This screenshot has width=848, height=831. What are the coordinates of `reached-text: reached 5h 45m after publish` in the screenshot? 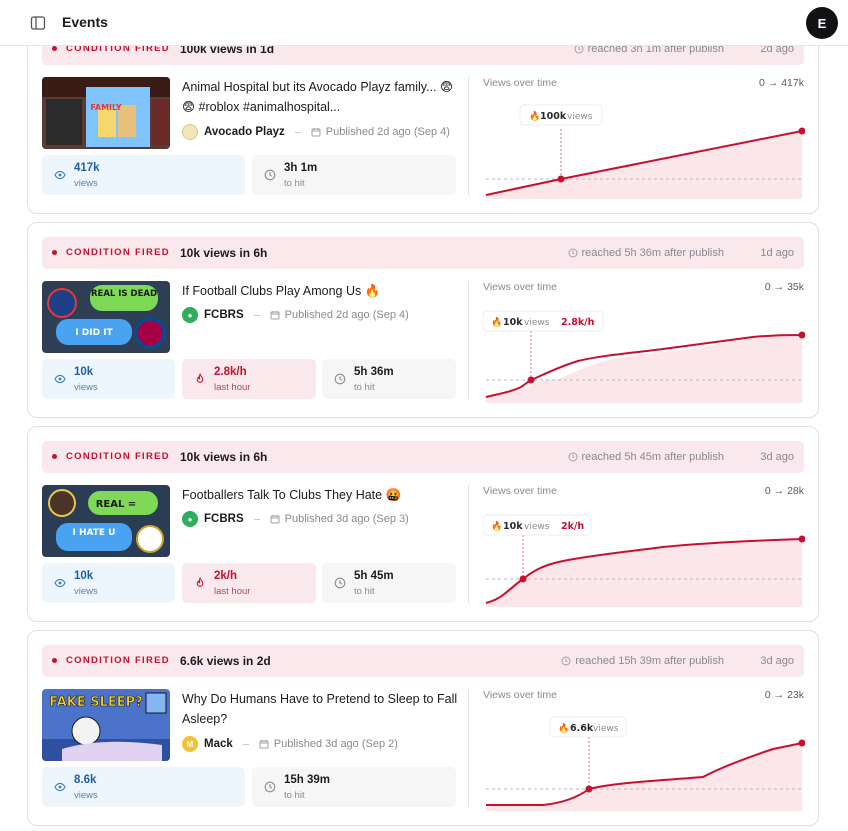 It's located at (646, 457).